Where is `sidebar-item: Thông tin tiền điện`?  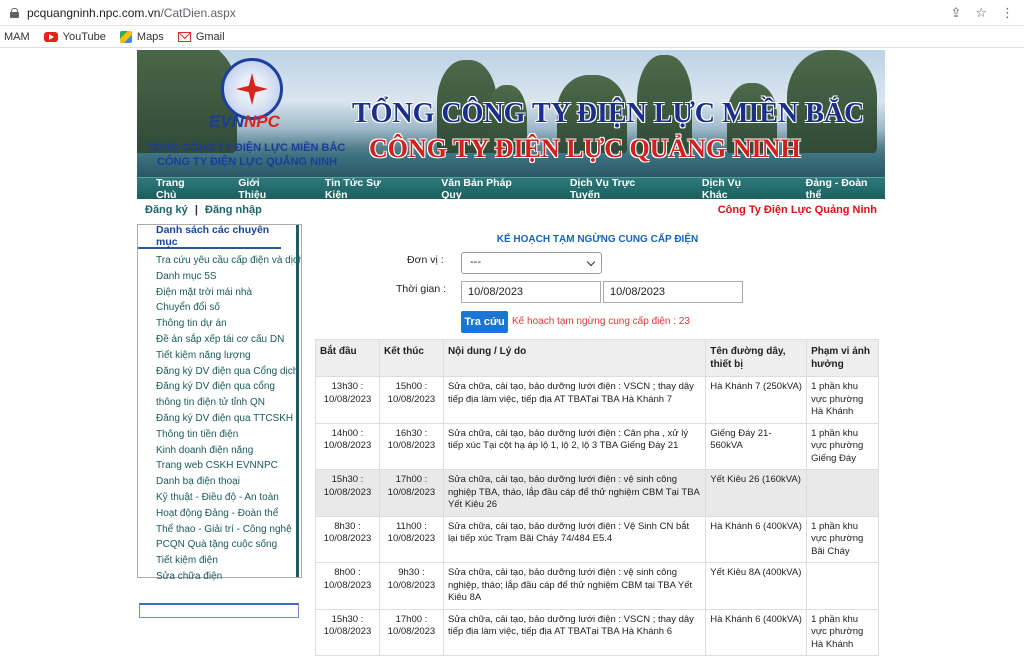 sidebar-item: Thông tin tiền điện is located at coordinates (228, 435).